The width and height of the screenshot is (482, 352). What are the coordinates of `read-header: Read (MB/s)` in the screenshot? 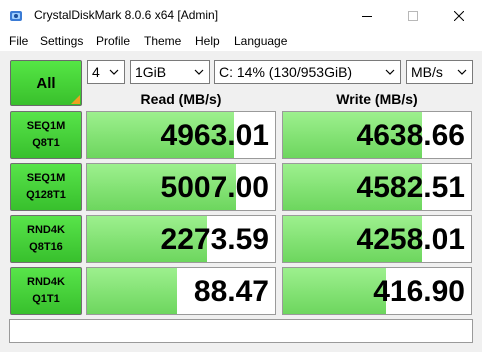 It's located at (181, 99).